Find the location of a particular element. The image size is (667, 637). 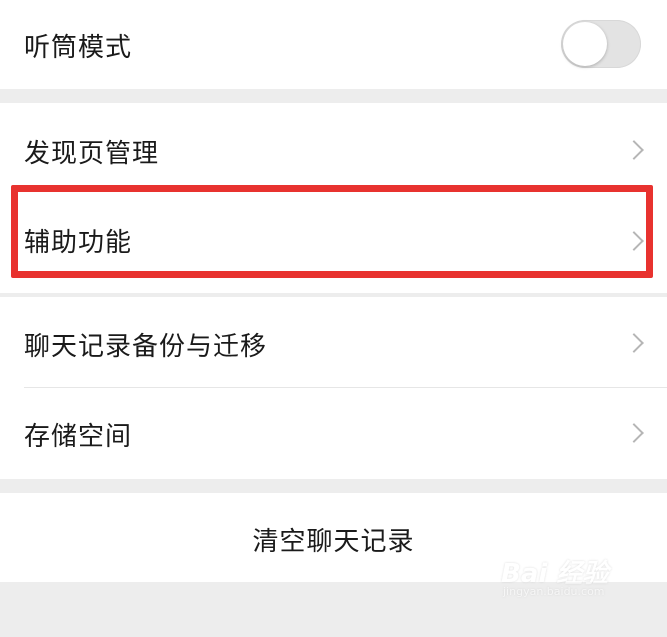

watermark: Bai 经验 jingyan.baidu.com is located at coordinates (566, 579).